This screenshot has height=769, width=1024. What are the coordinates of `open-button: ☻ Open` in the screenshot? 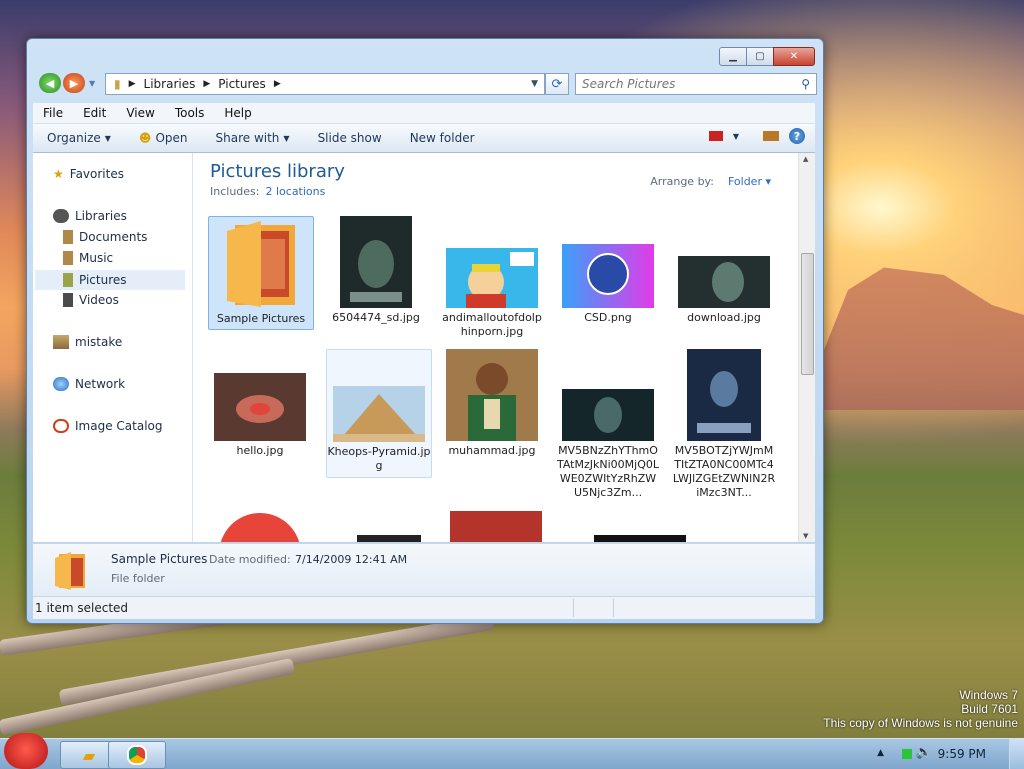 It's located at (163, 138).